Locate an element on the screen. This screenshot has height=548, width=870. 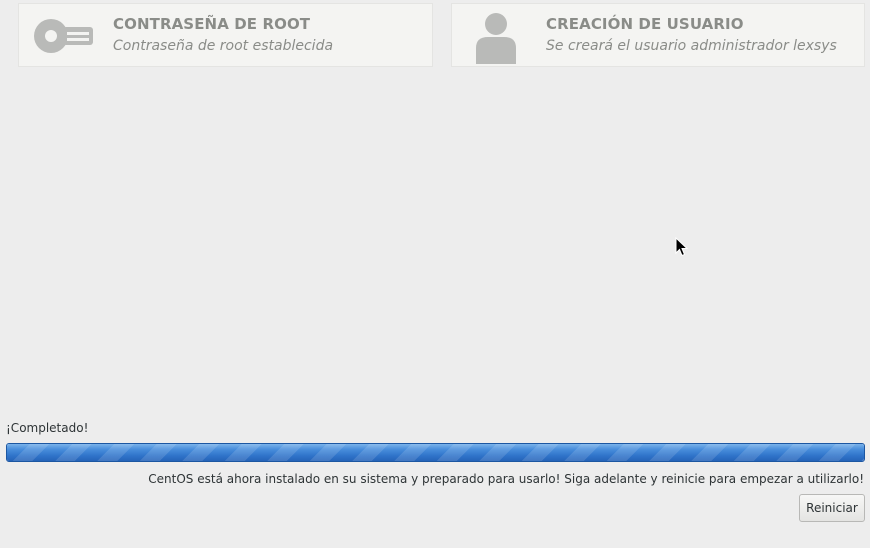
installation-progress-bar is located at coordinates (435, 452).